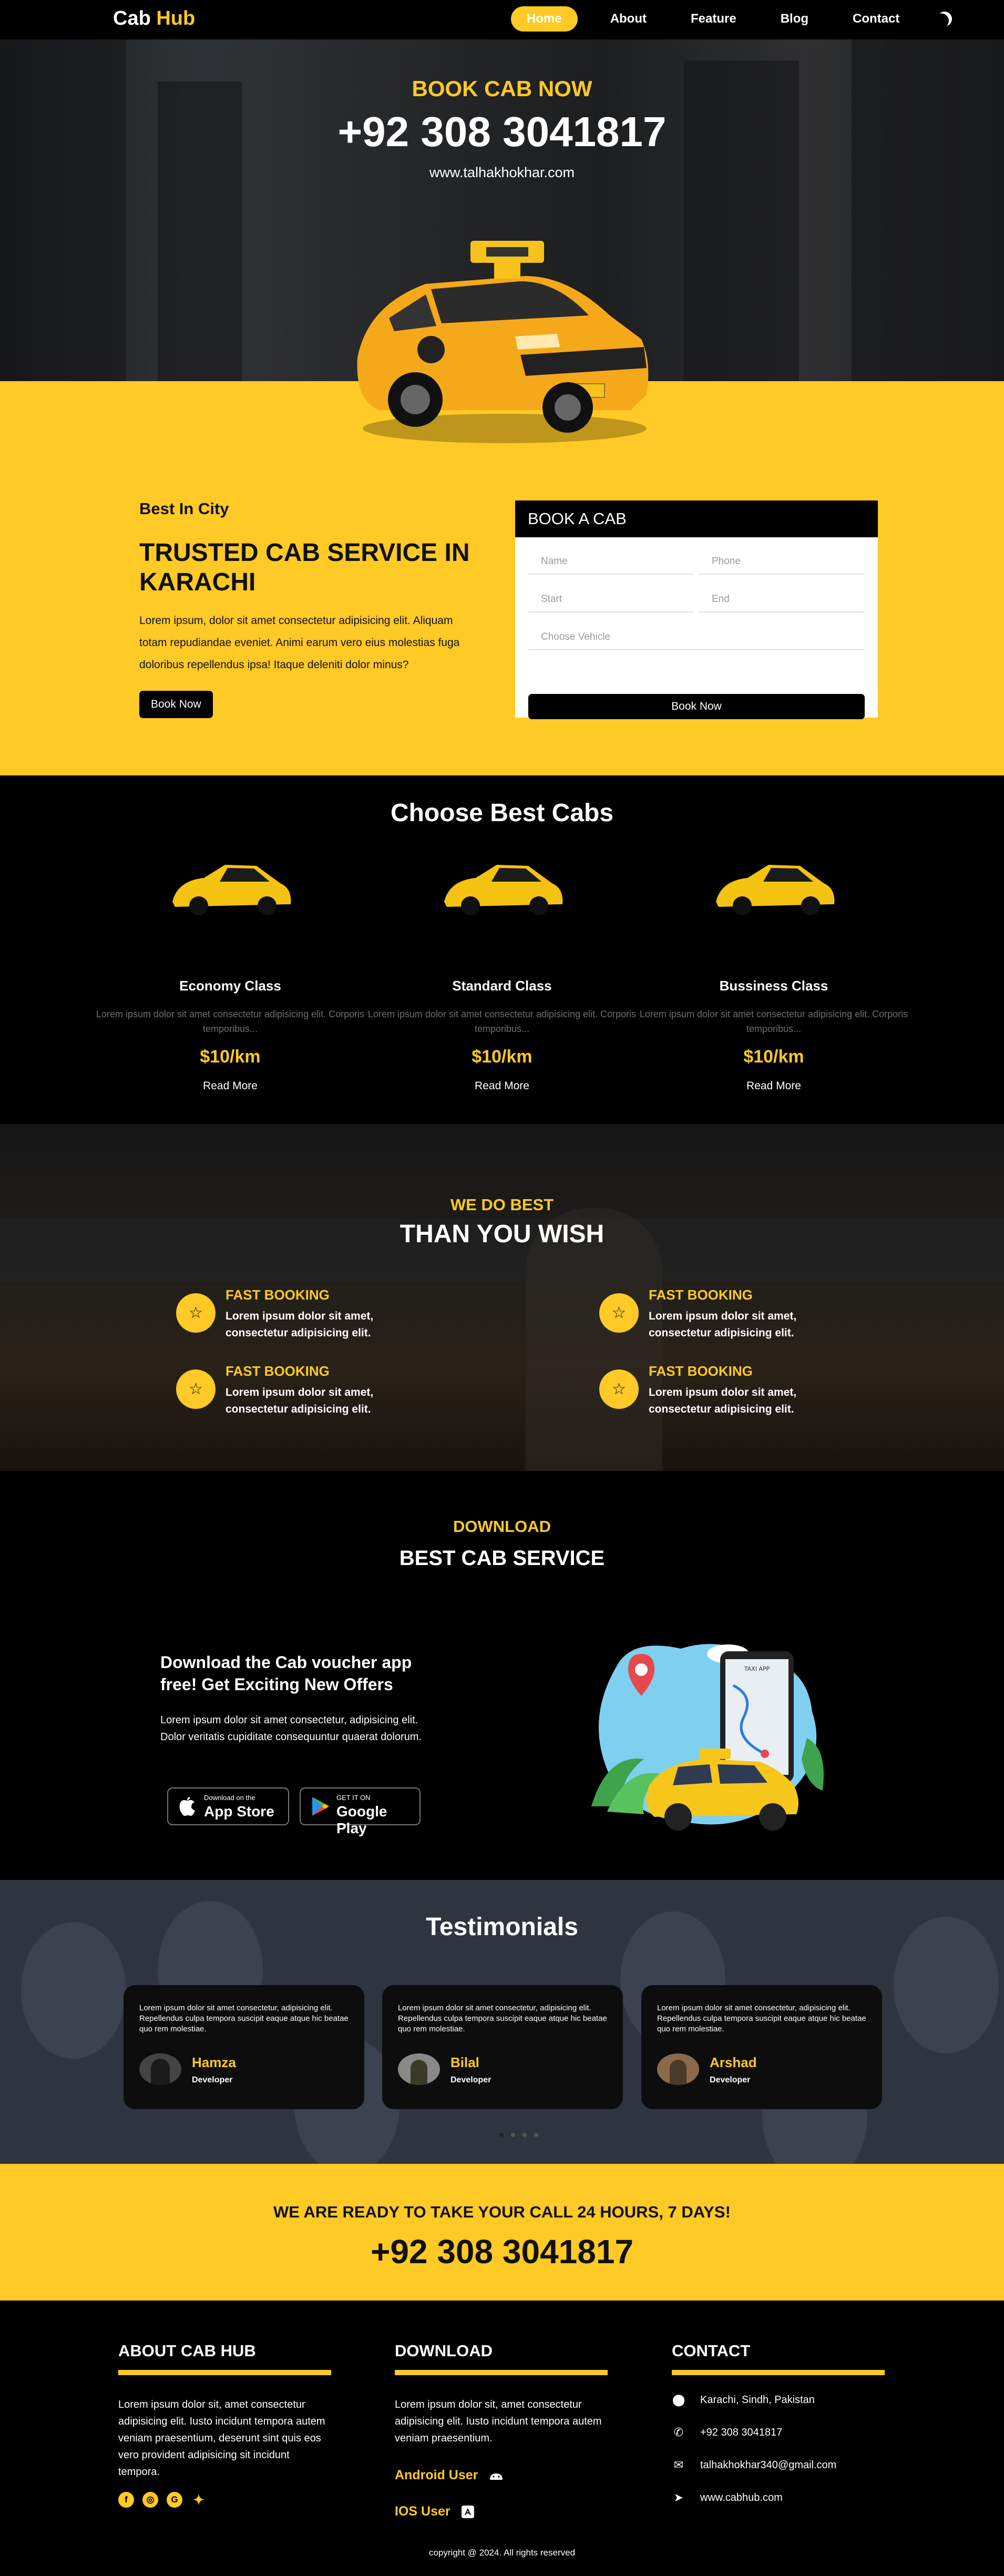 The image size is (1004, 2576). I want to click on nav-link-about: About, so click(629, 19).